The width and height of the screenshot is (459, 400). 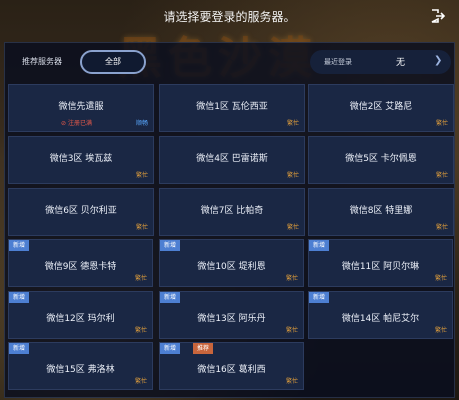 What do you see at coordinates (64, 123) in the screenshot?
I see `prohibited-icon: ⊘` at bounding box center [64, 123].